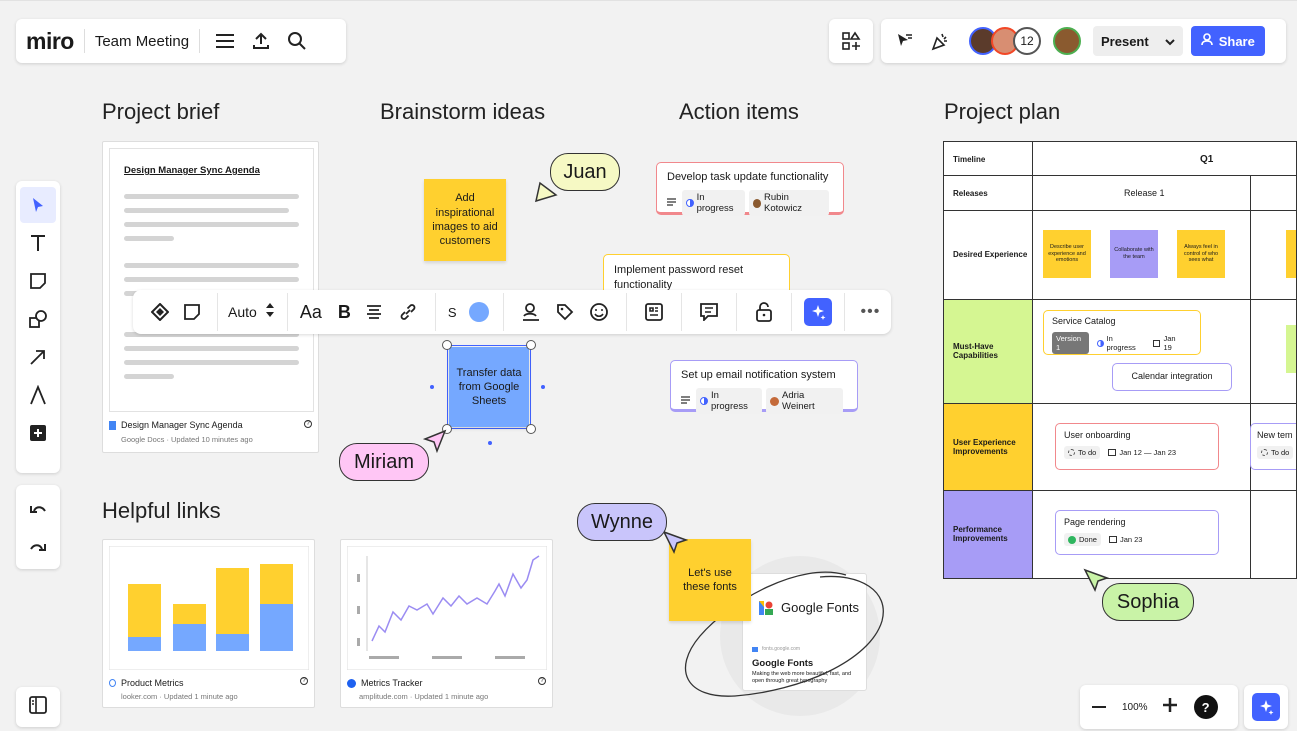  What do you see at coordinates (192, 312) in the screenshot?
I see `sticky-icon` at bounding box center [192, 312].